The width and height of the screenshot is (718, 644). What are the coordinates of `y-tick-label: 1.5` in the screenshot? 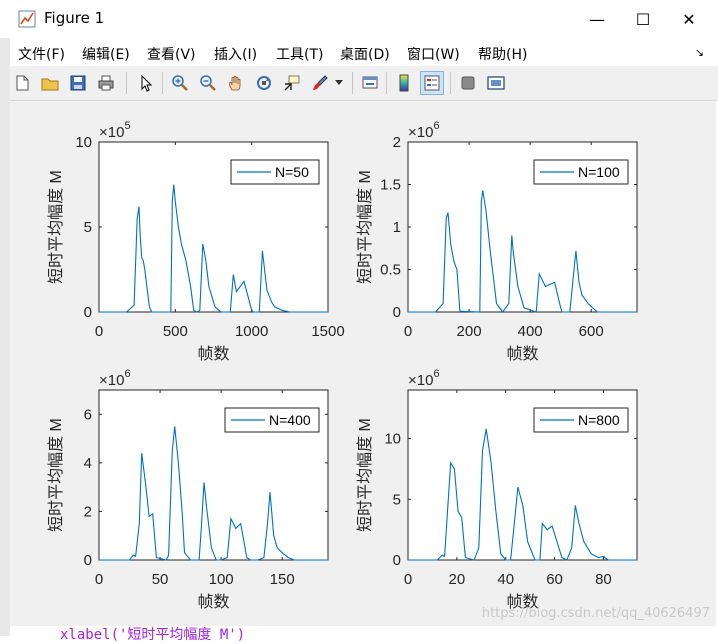 It's located at (390, 185).